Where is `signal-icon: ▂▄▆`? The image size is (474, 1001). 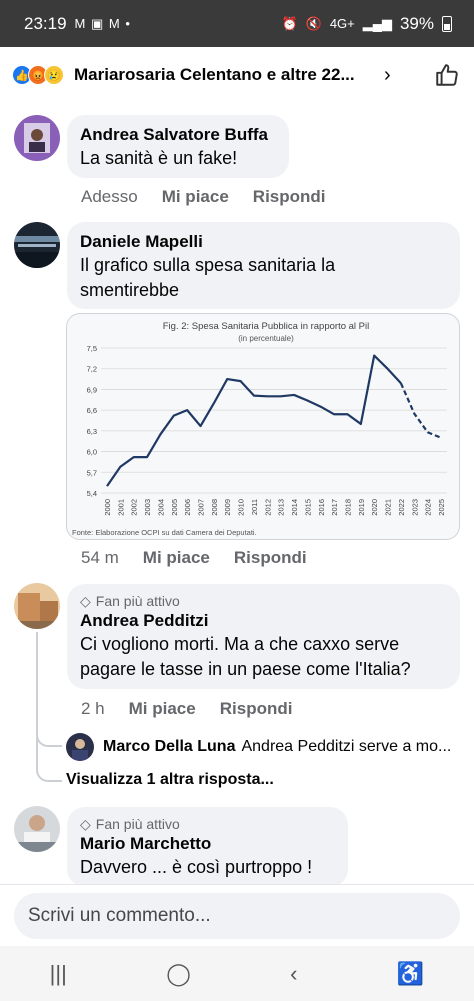
signal-icon: ▂▄▆ is located at coordinates (377, 23).